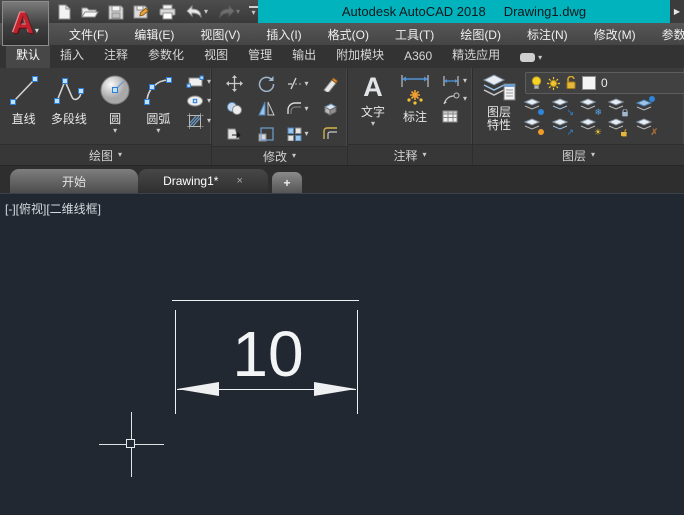 Image resolution: width=684 pixels, height=515 pixels. What do you see at coordinates (414, 34) in the screenshot?
I see `menu-tools: 工具(T)` at bounding box center [414, 34].